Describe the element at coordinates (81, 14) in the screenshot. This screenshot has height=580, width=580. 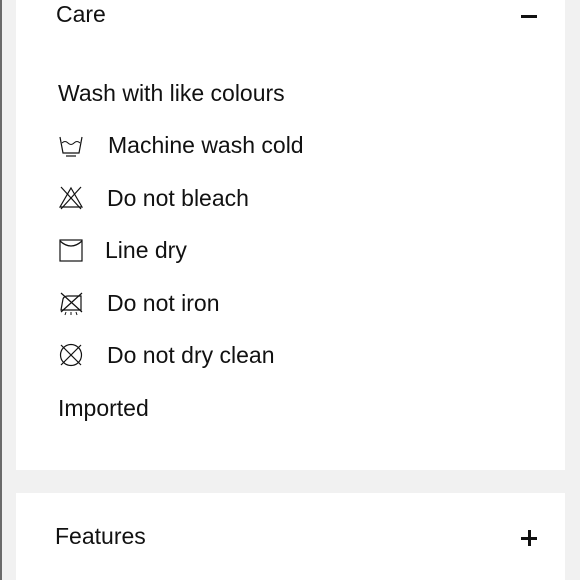
I see `care-section-title: Care` at that location.